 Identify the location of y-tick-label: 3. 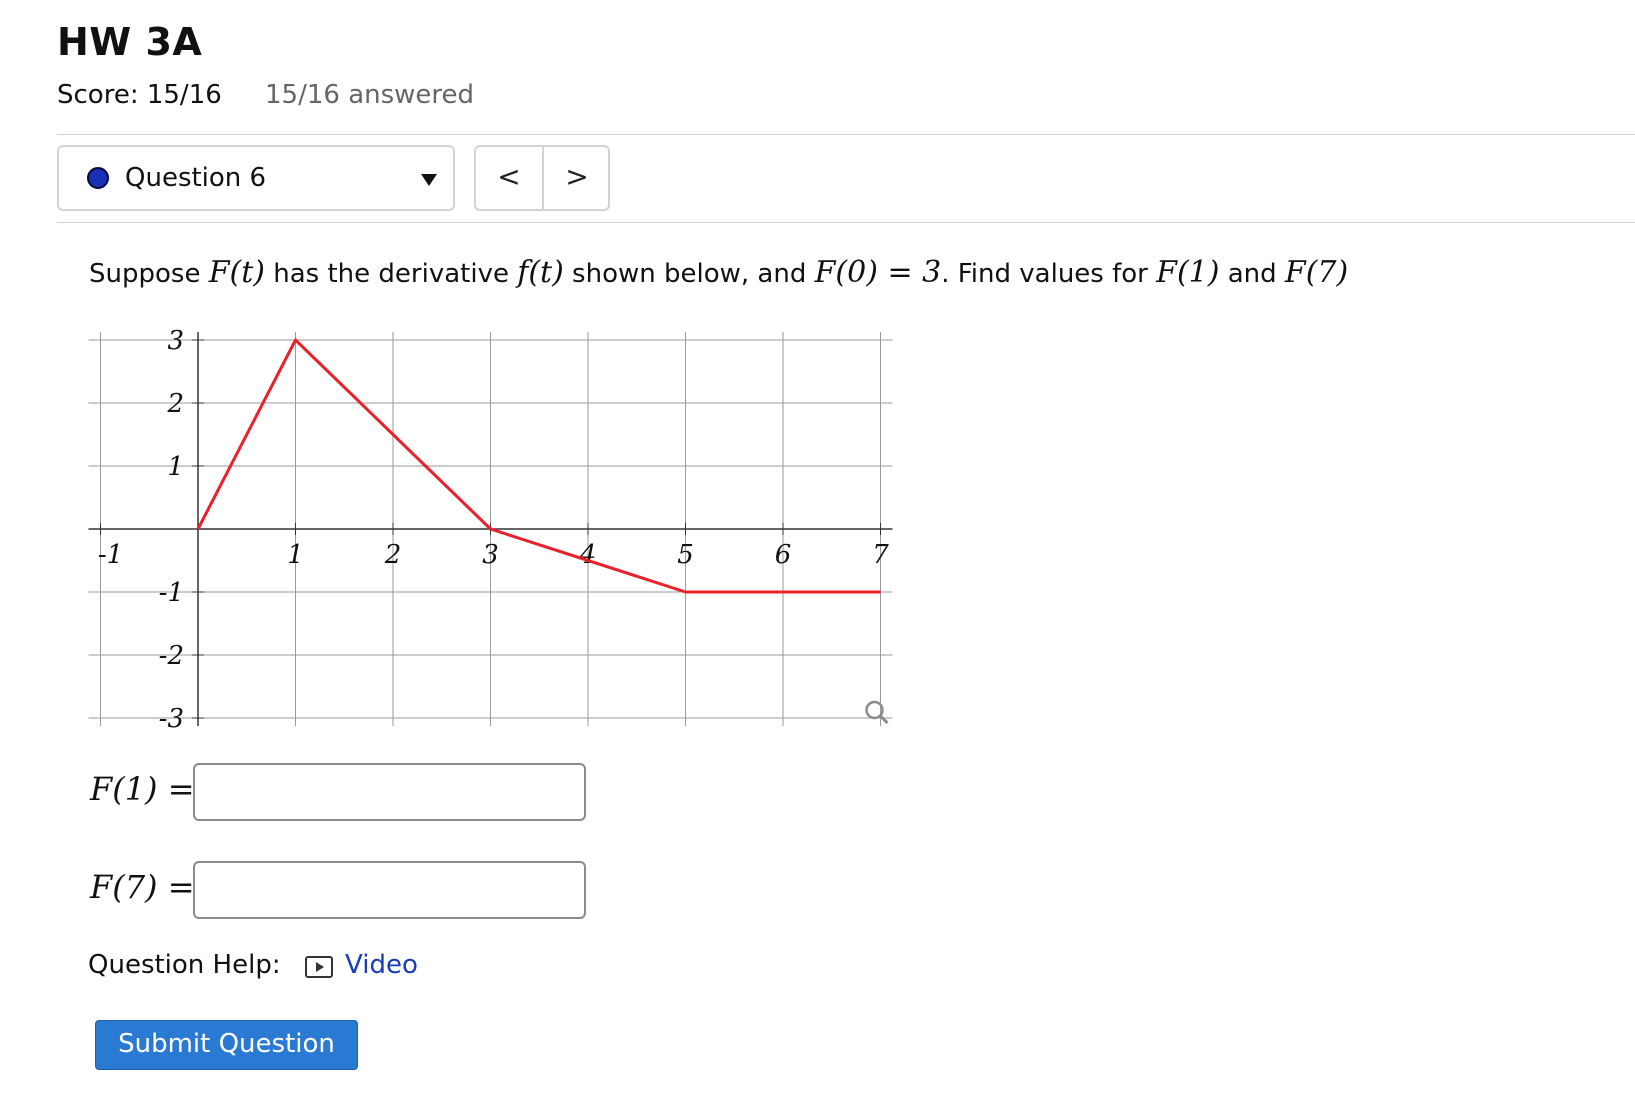
(175, 341).